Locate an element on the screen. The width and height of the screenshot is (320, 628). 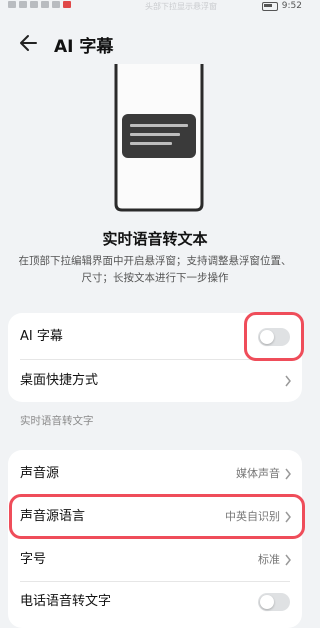
back-button is located at coordinates (29, 43).